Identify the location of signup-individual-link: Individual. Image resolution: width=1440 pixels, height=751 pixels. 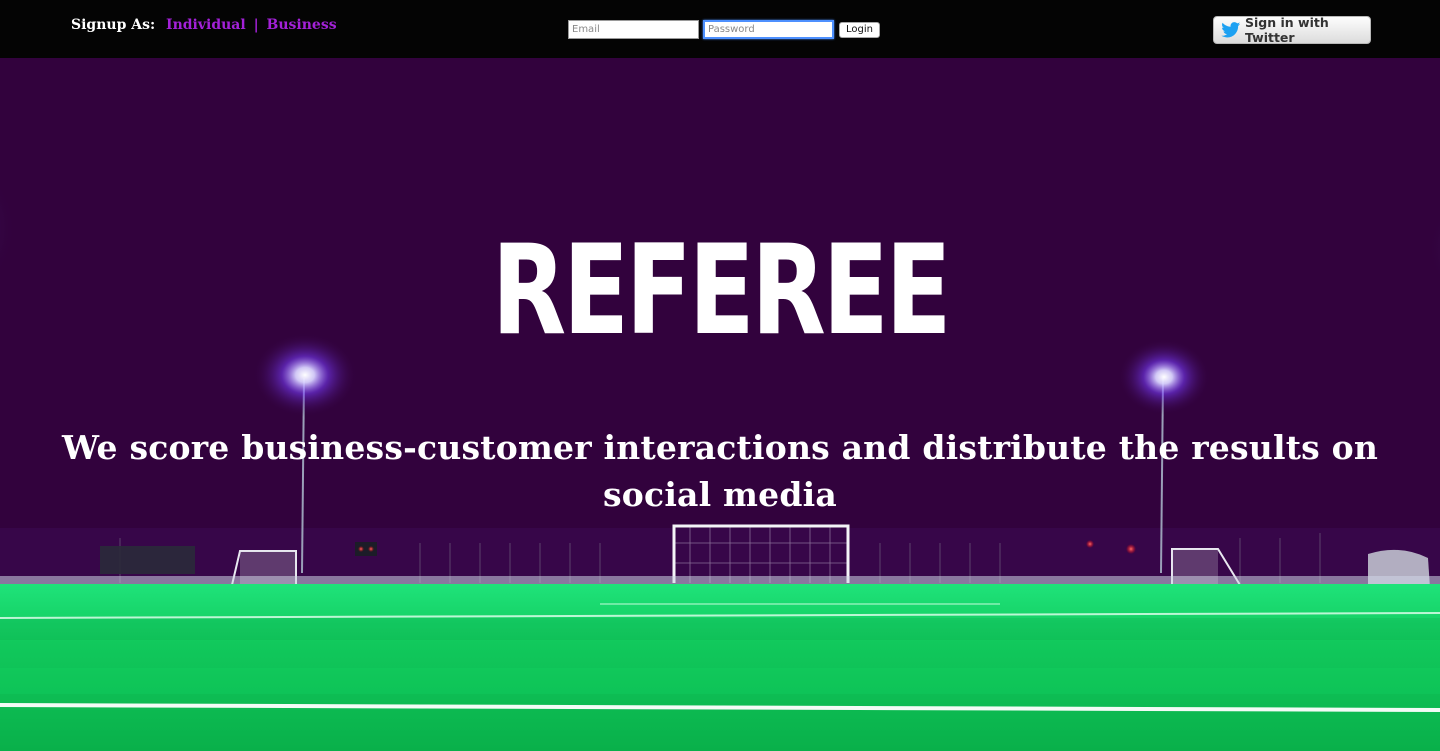
(206, 25).